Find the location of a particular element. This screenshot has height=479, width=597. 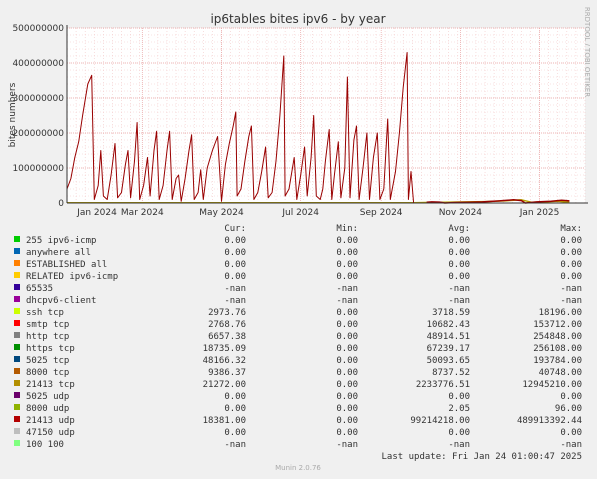

x-tick-label: Nov 2024 is located at coordinates (461, 213).